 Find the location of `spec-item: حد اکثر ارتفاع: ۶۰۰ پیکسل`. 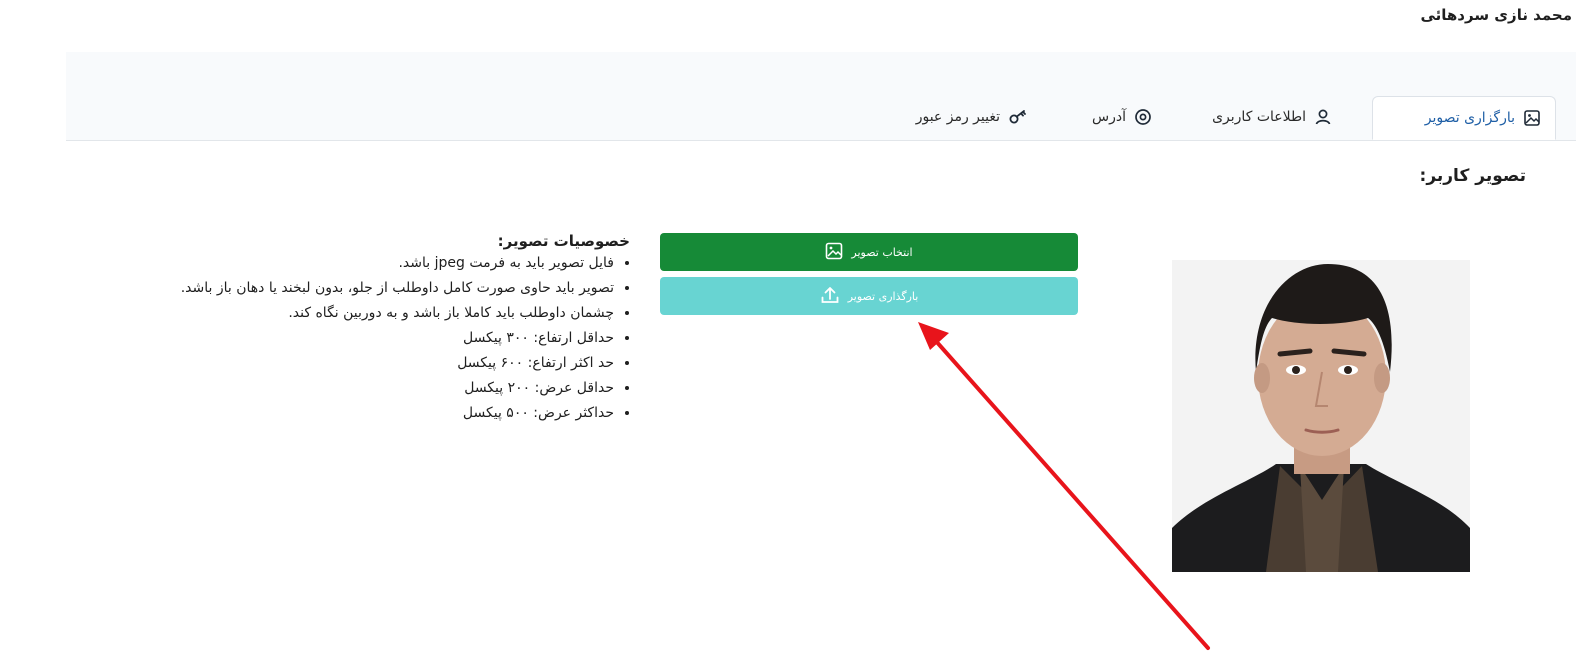

spec-item: حد اکثر ارتفاع: ۶۰۰ پیکسل is located at coordinates (342, 363).